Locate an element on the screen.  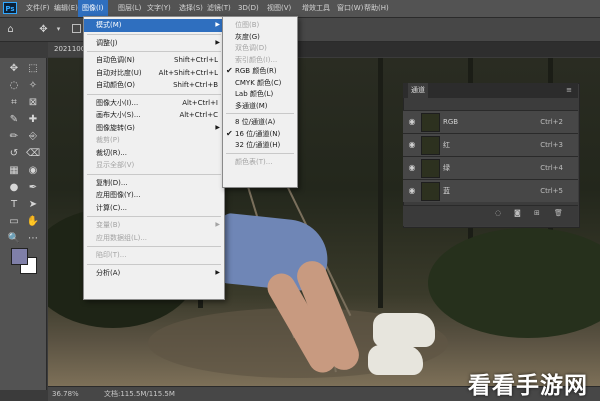
channel-name: 红 is located at coordinates (446, 145).